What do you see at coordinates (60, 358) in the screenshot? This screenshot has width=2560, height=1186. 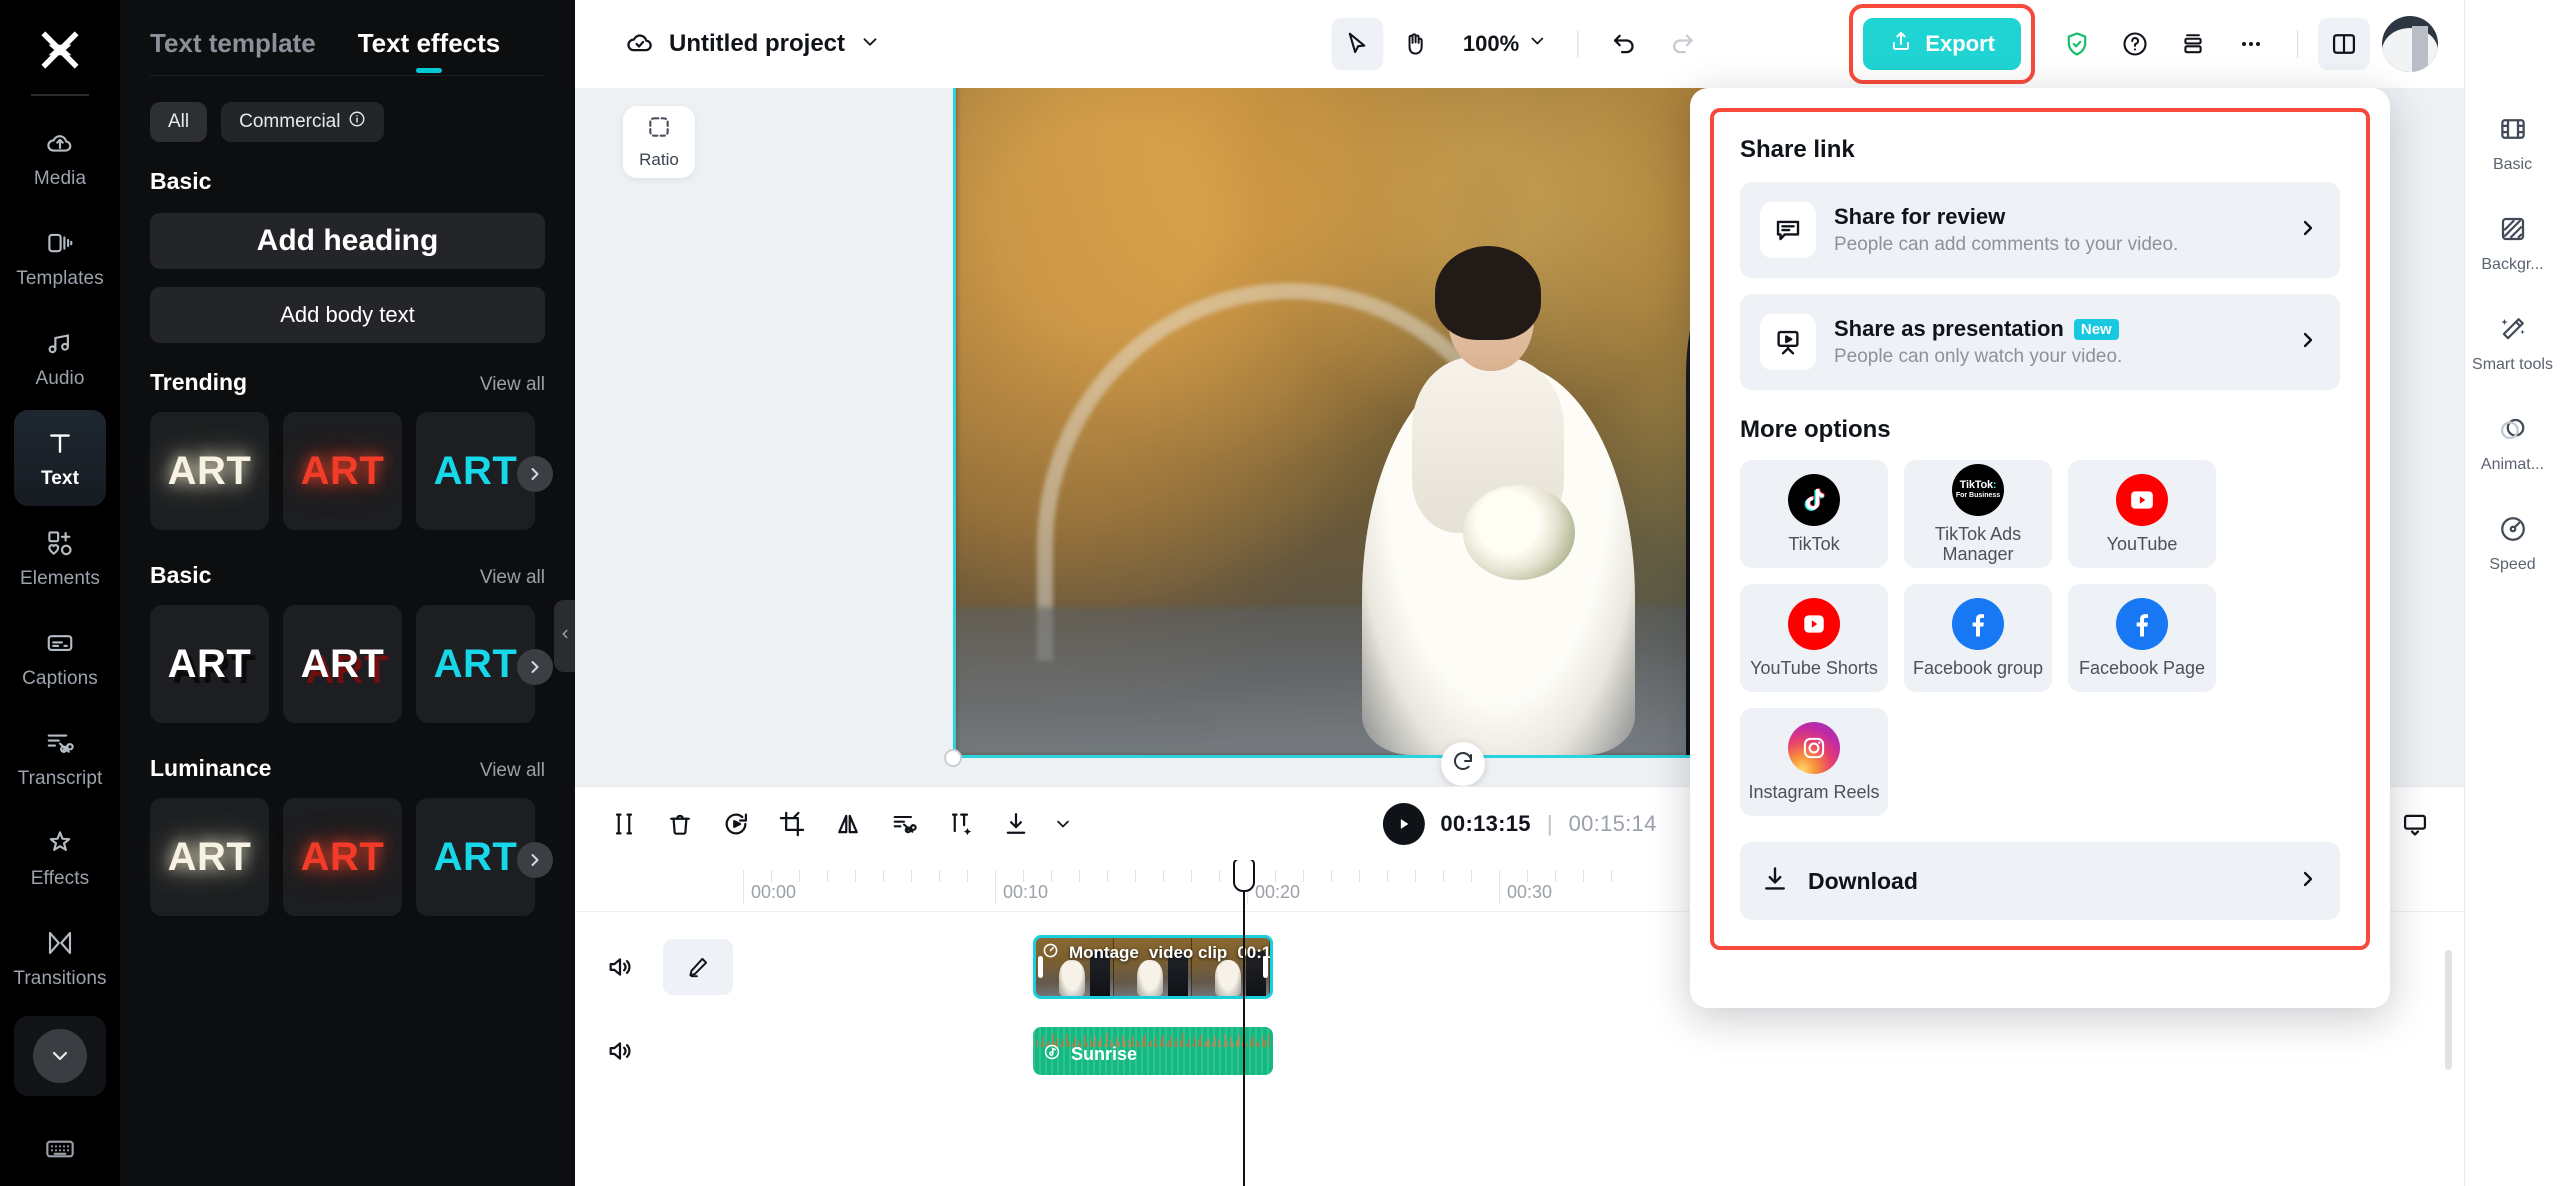 I see `sidebar-item-audio: Audio` at bounding box center [60, 358].